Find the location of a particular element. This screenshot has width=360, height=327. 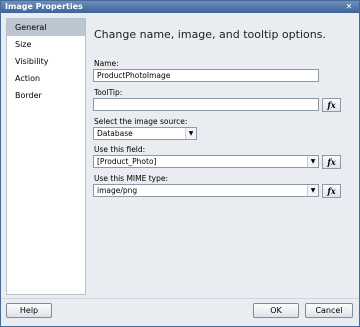

mime-type-dropdown: image/png ▼ is located at coordinates (206, 190).